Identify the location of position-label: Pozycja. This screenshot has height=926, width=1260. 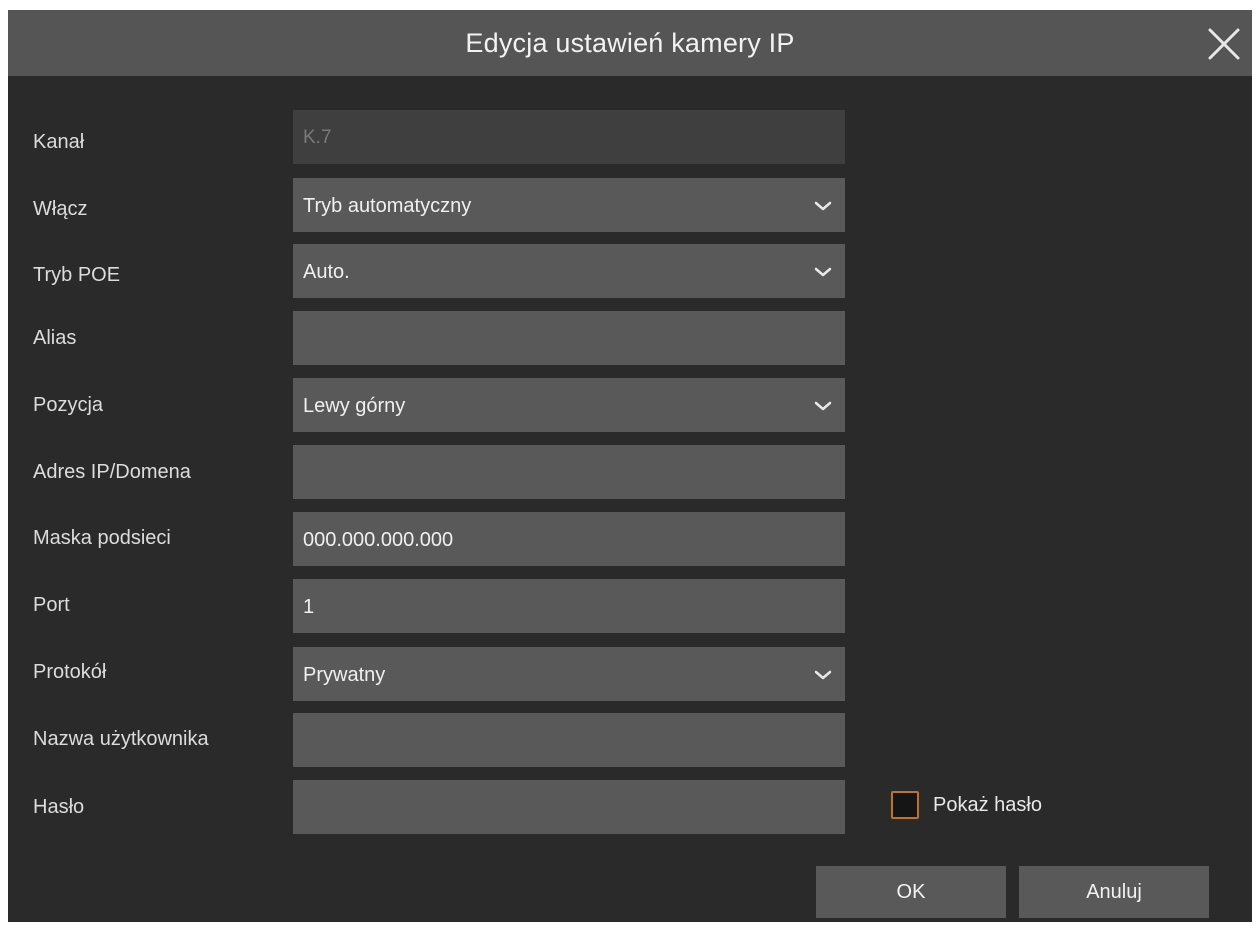
(68, 405).